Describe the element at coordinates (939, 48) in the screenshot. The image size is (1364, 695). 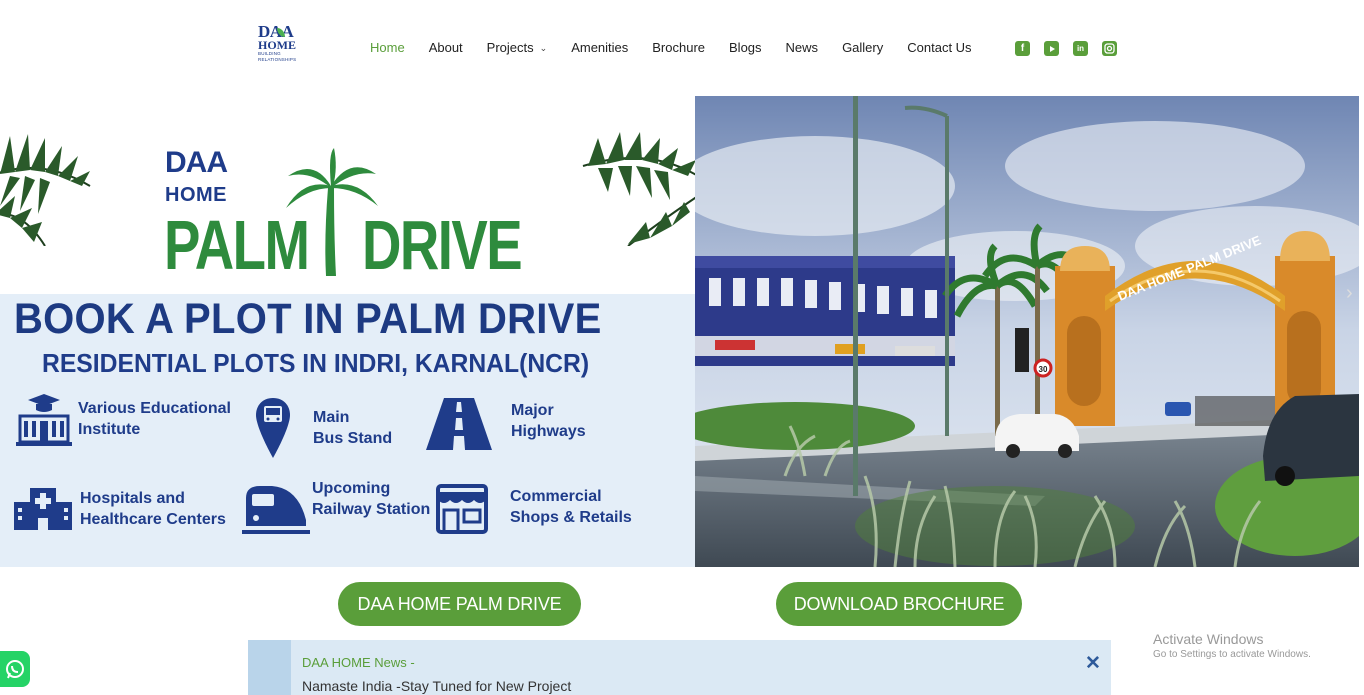
I see `nav-contact: Contact Us` at that location.